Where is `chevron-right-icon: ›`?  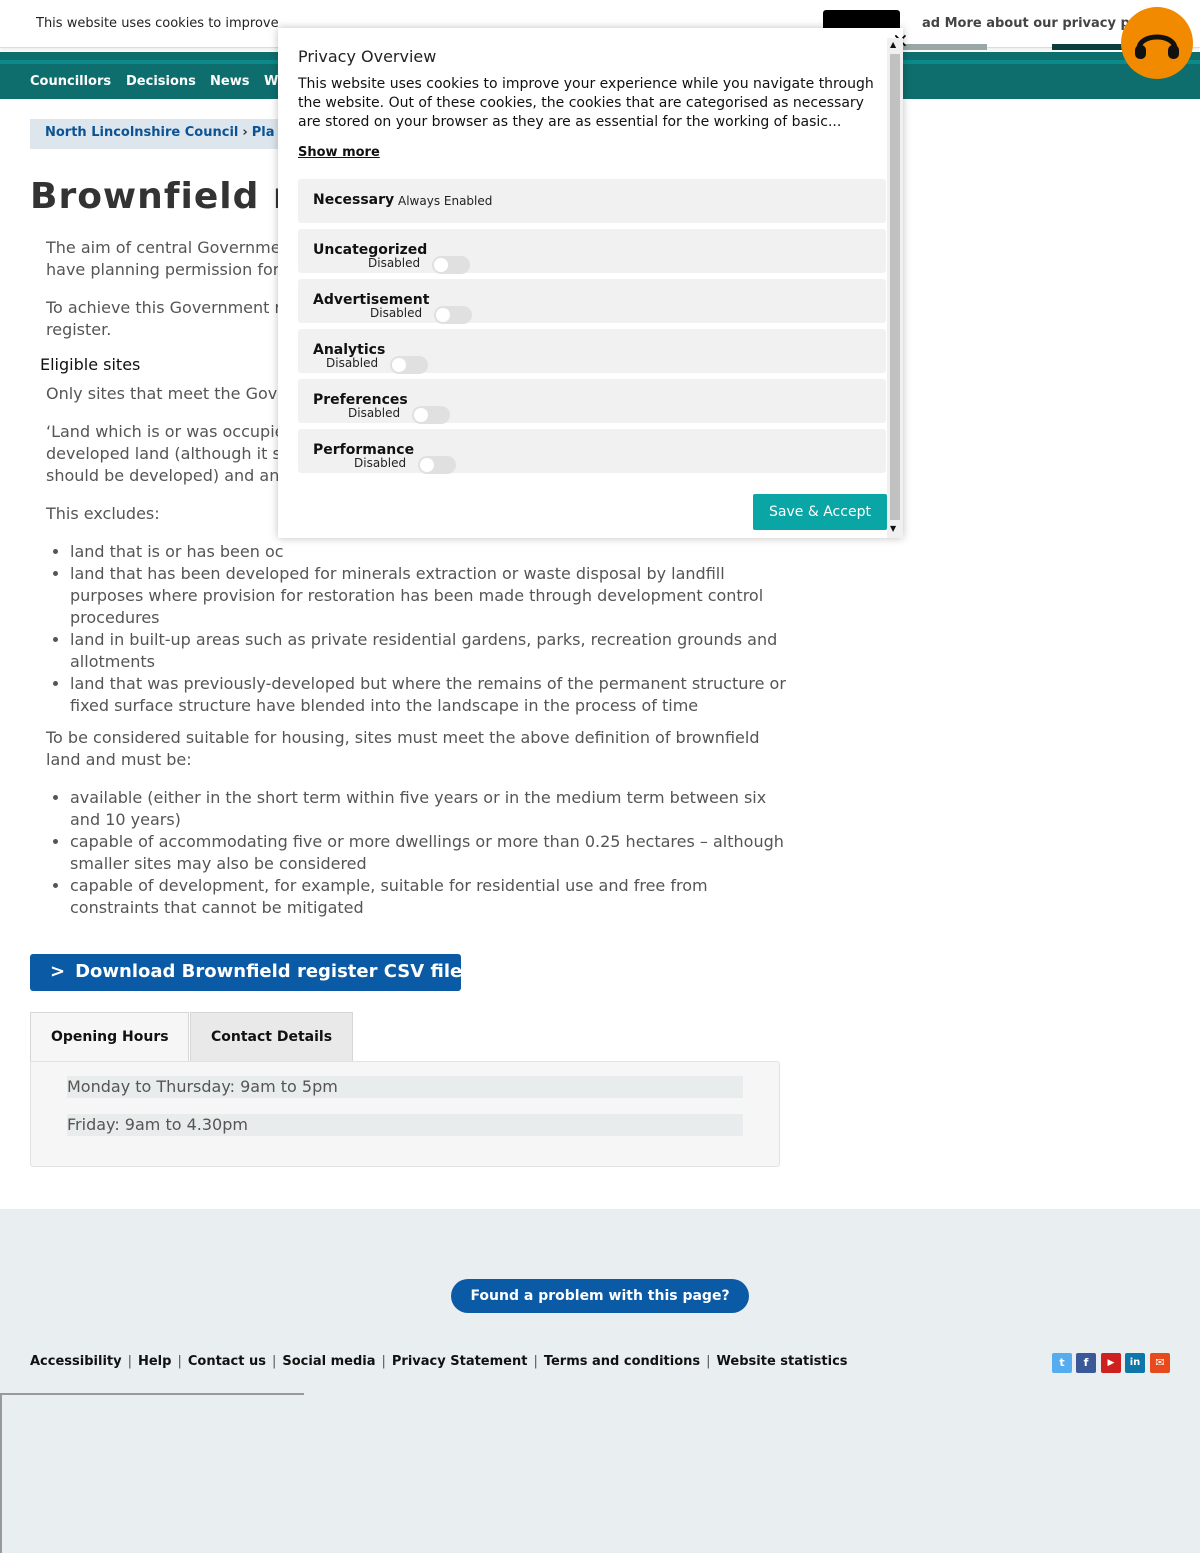
chevron-right-icon: › is located at coordinates (245, 132).